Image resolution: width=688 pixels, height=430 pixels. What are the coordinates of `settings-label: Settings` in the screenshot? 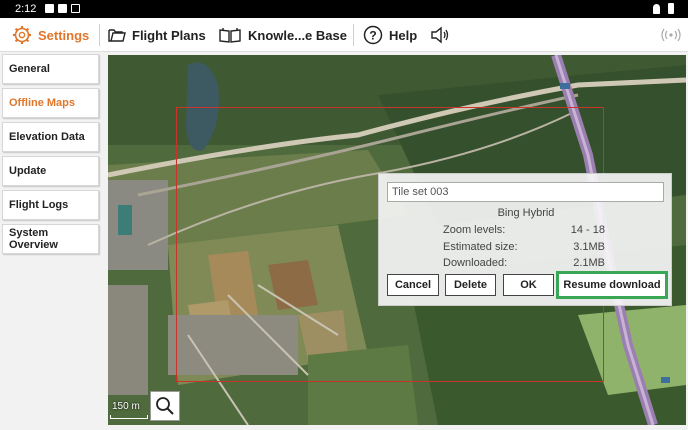 It's located at (64, 35).